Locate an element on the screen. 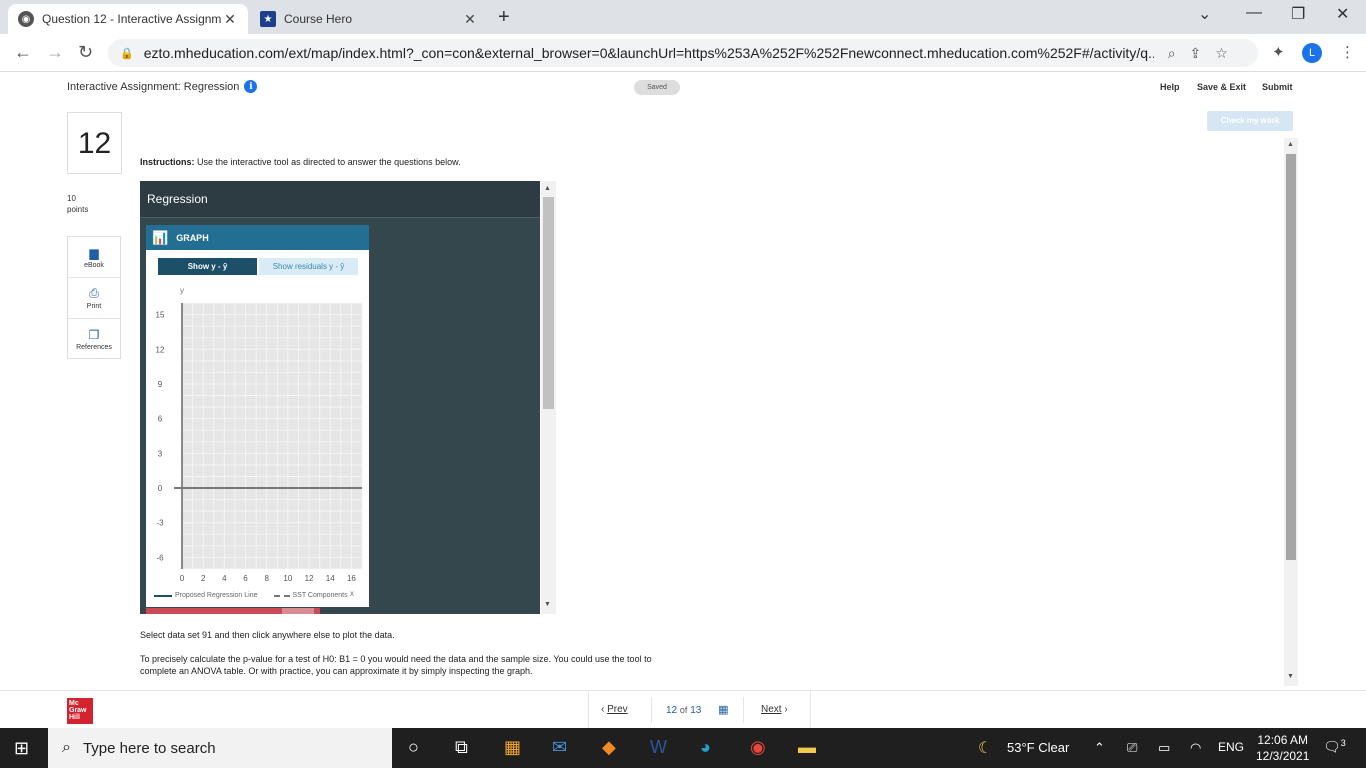 The width and height of the screenshot is (1366, 768). file-explorer-icon: ▬ is located at coordinates (807, 747).